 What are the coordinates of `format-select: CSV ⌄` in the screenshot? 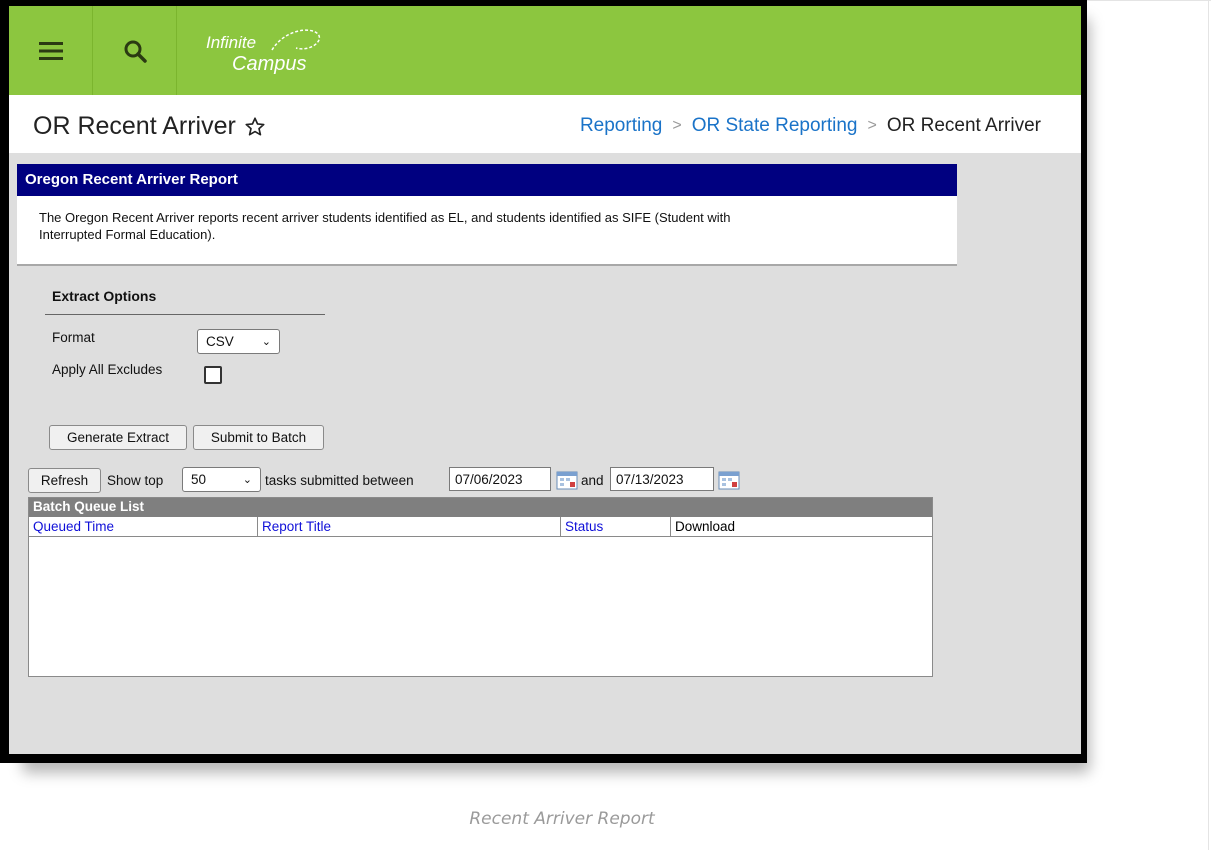 It's located at (238, 341).